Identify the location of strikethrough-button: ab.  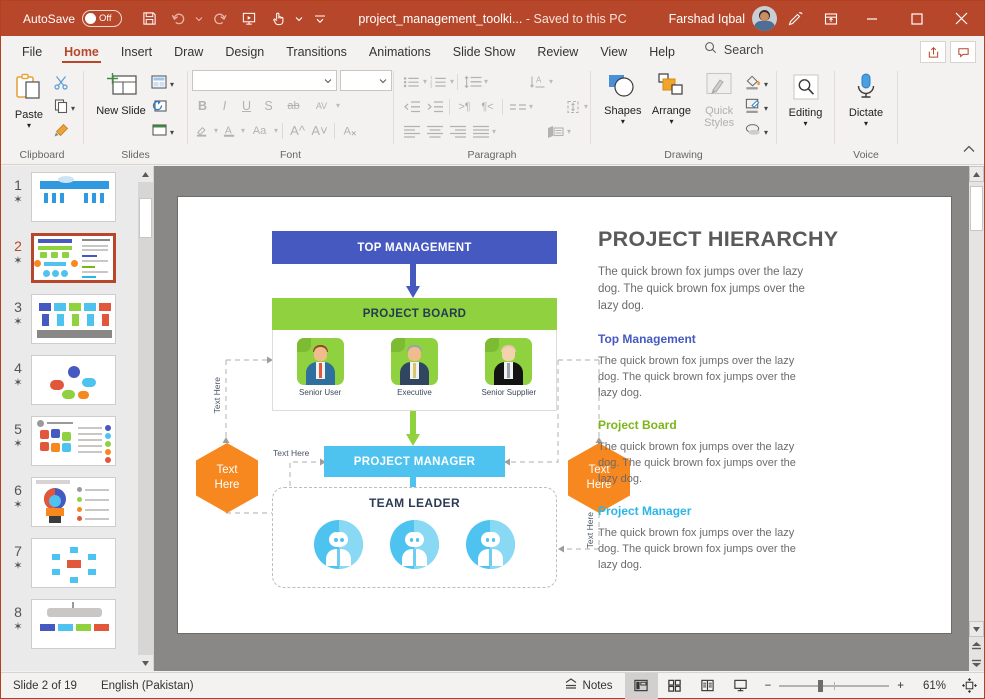
(293, 105).